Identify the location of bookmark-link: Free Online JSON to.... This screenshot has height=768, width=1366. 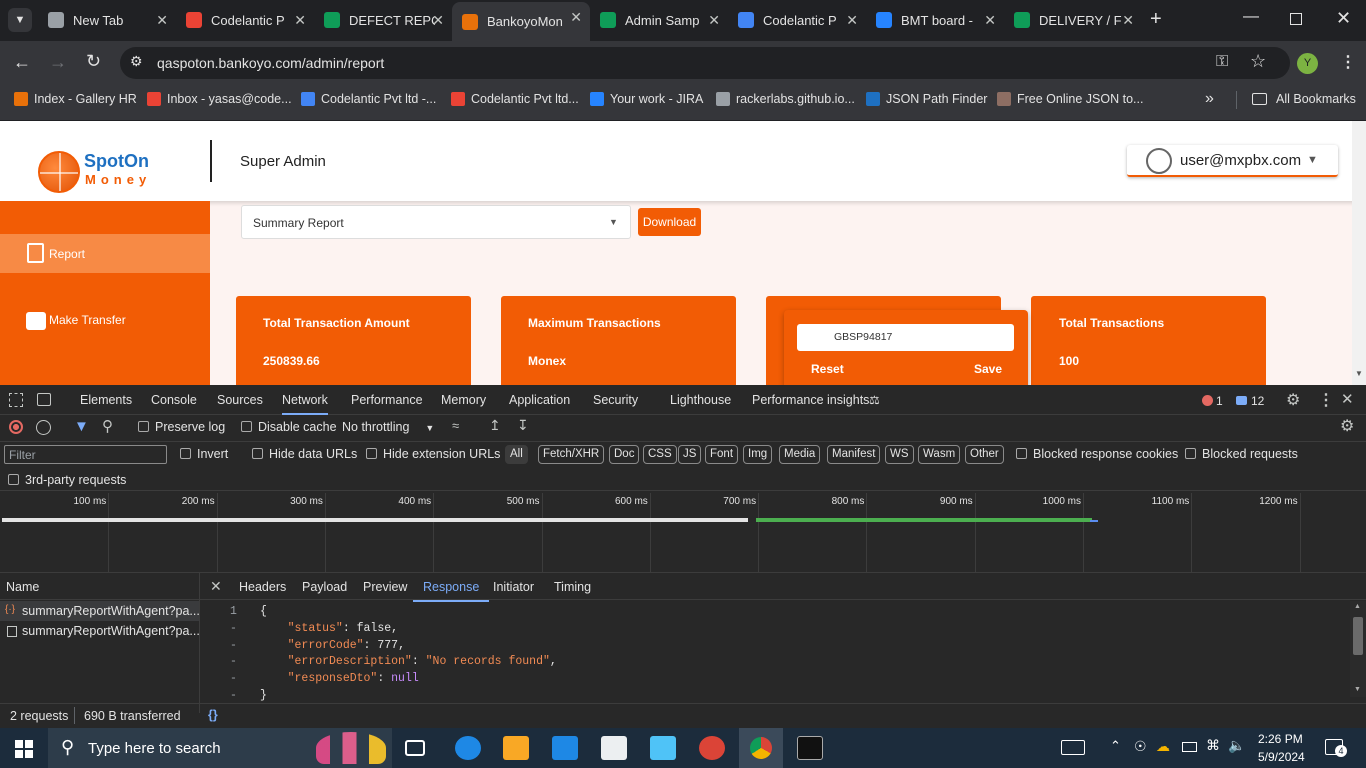
(1070, 99).